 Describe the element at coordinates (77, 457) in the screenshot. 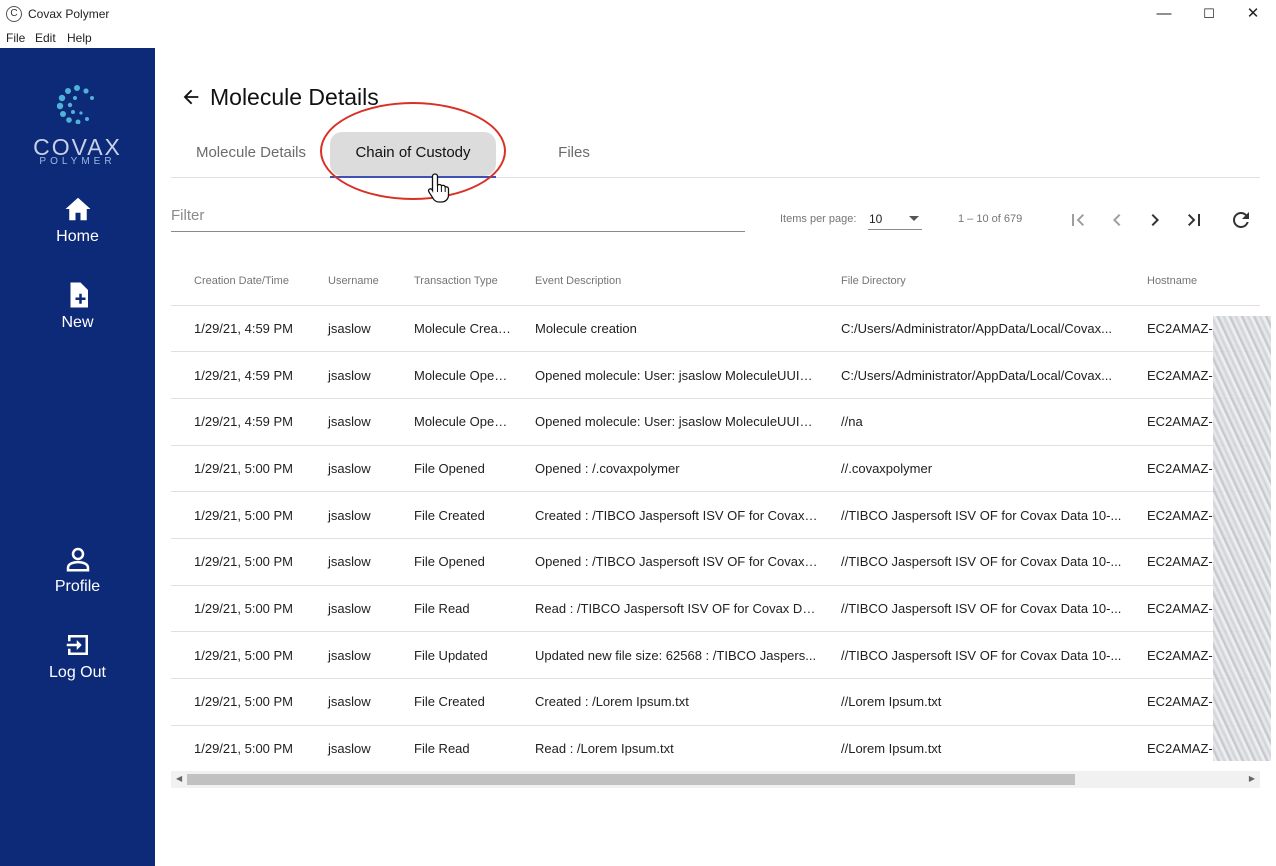

I see `sidebar: COVAX POLYMER Home New Profile Log Out` at that location.